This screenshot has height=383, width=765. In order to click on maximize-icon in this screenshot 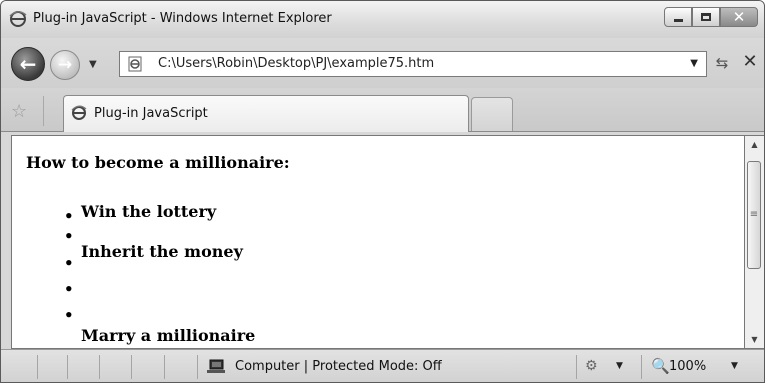, I will do `click(706, 17)`.